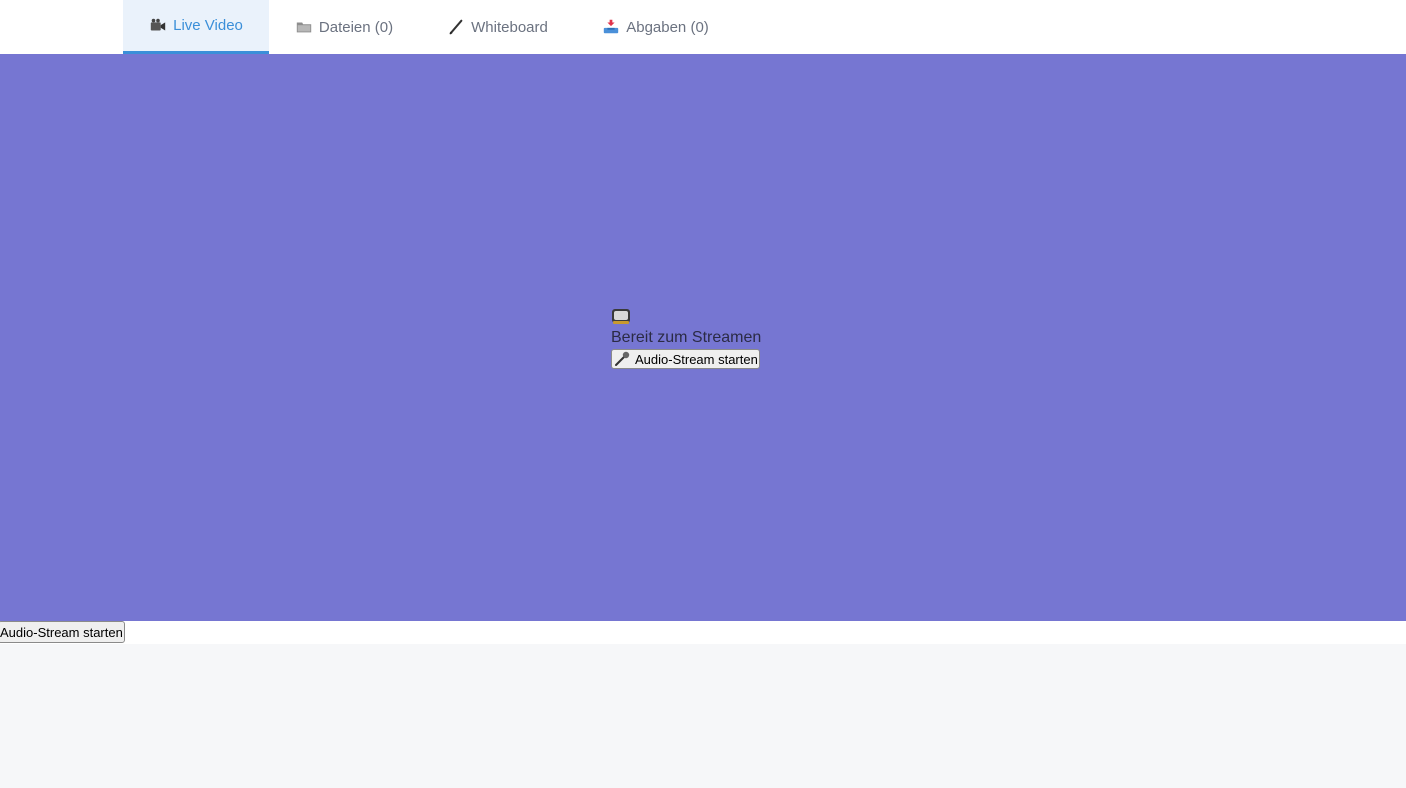 This screenshot has width=1406, height=788. I want to click on stream-ready-panel: Bereit zum Streamen Audio-Stream starten, so click(701, 339).